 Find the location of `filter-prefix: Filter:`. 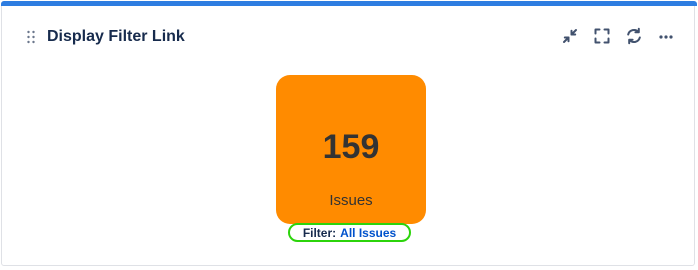

filter-prefix: Filter: is located at coordinates (319, 232).